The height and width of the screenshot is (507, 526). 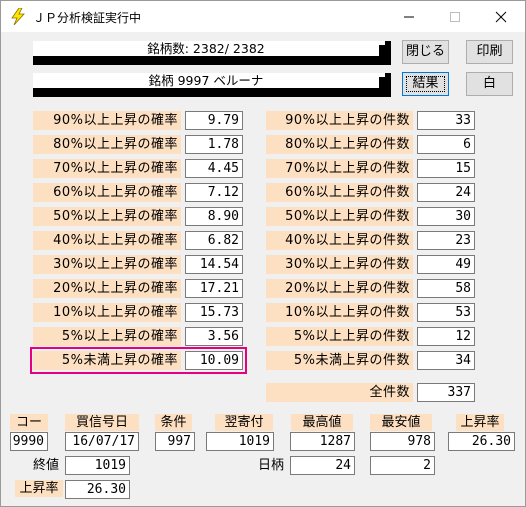 I want to click on count-label: 60%以上上昇の件数, so click(x=339, y=192).